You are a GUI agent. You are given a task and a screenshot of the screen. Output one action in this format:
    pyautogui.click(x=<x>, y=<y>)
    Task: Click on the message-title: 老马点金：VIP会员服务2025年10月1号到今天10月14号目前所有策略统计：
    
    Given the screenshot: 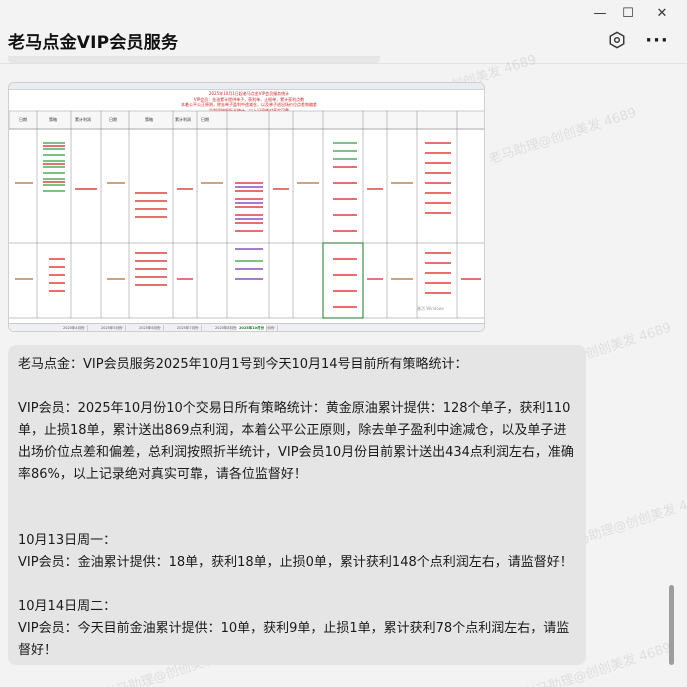 What is the action you would take?
    pyautogui.click(x=243, y=364)
    